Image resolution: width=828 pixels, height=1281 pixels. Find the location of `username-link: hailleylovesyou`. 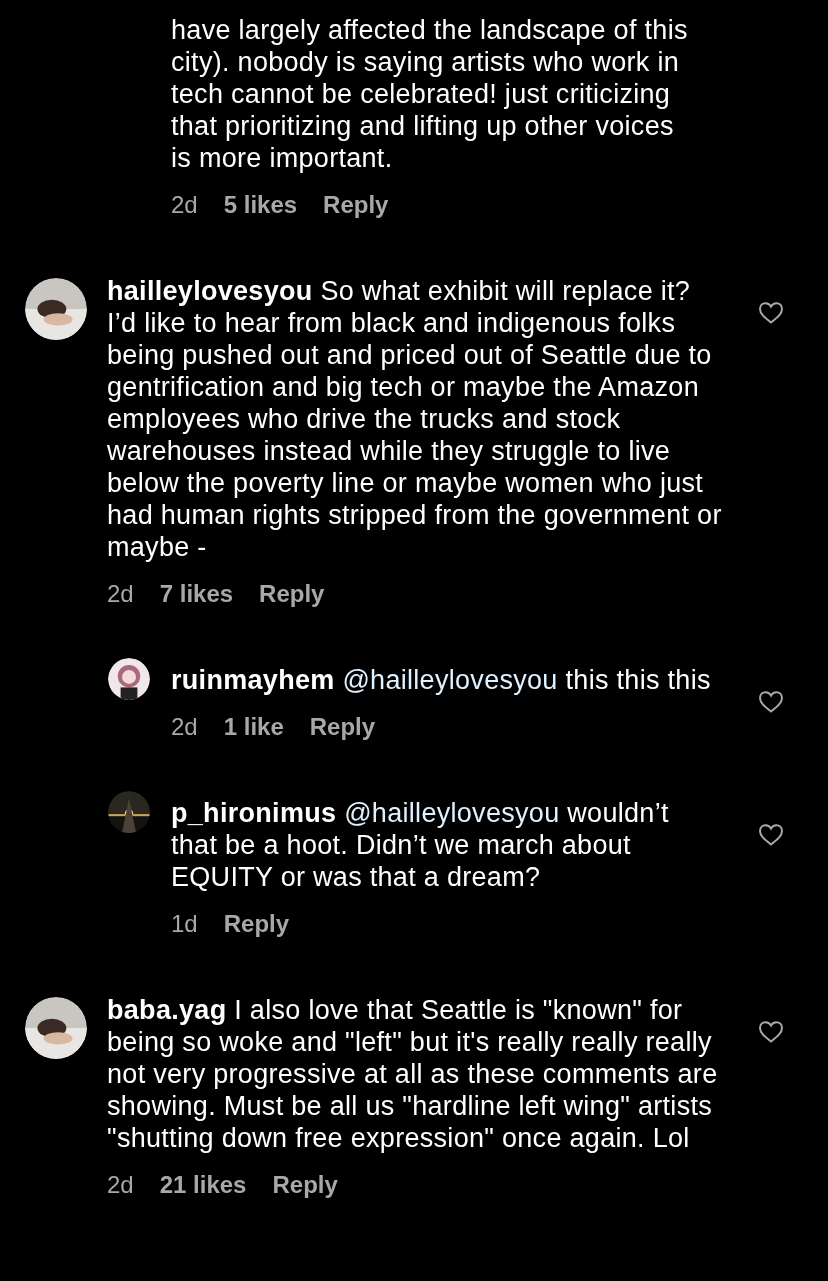

username-link: hailleylovesyou is located at coordinates (210, 291).